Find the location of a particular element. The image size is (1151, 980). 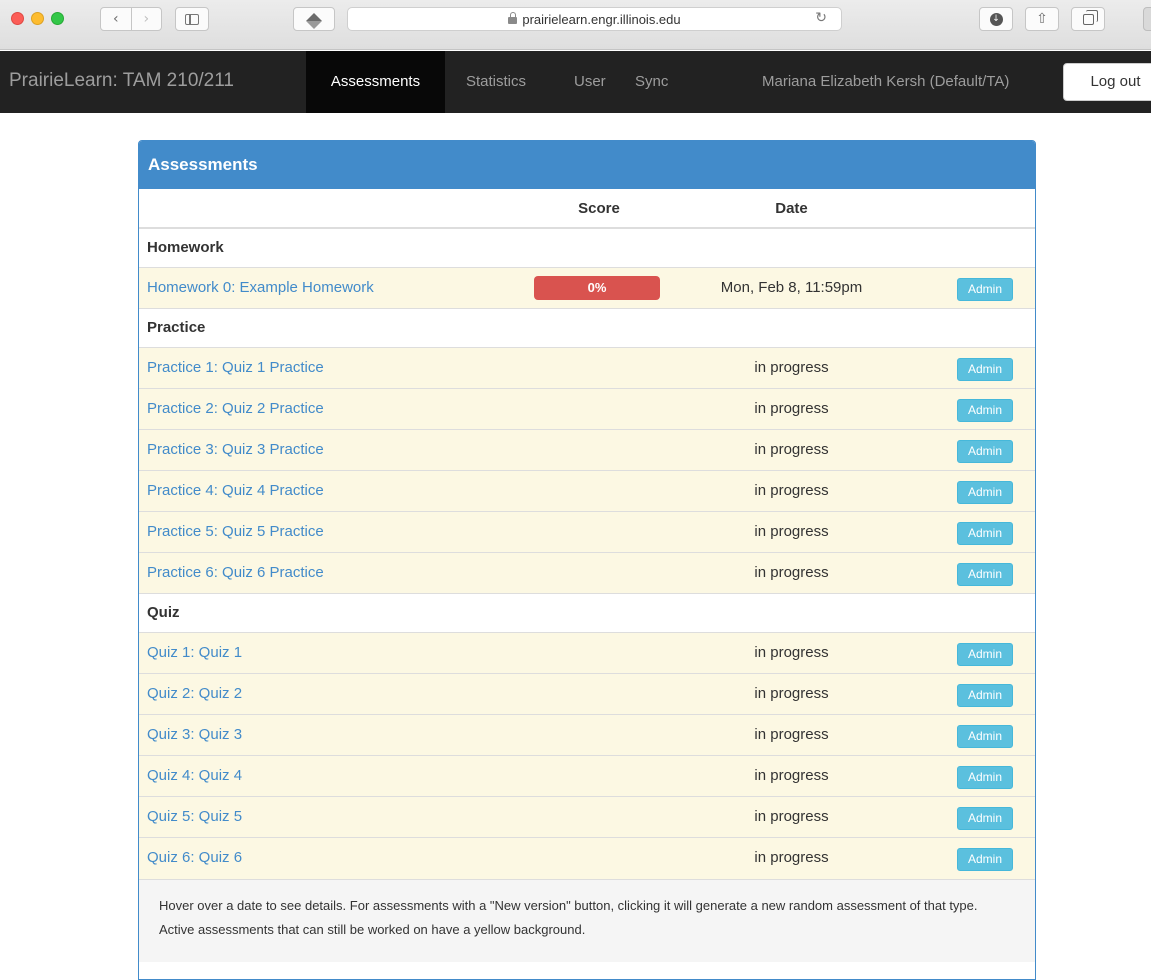

share-icon: ⇧ is located at coordinates (1042, 19).